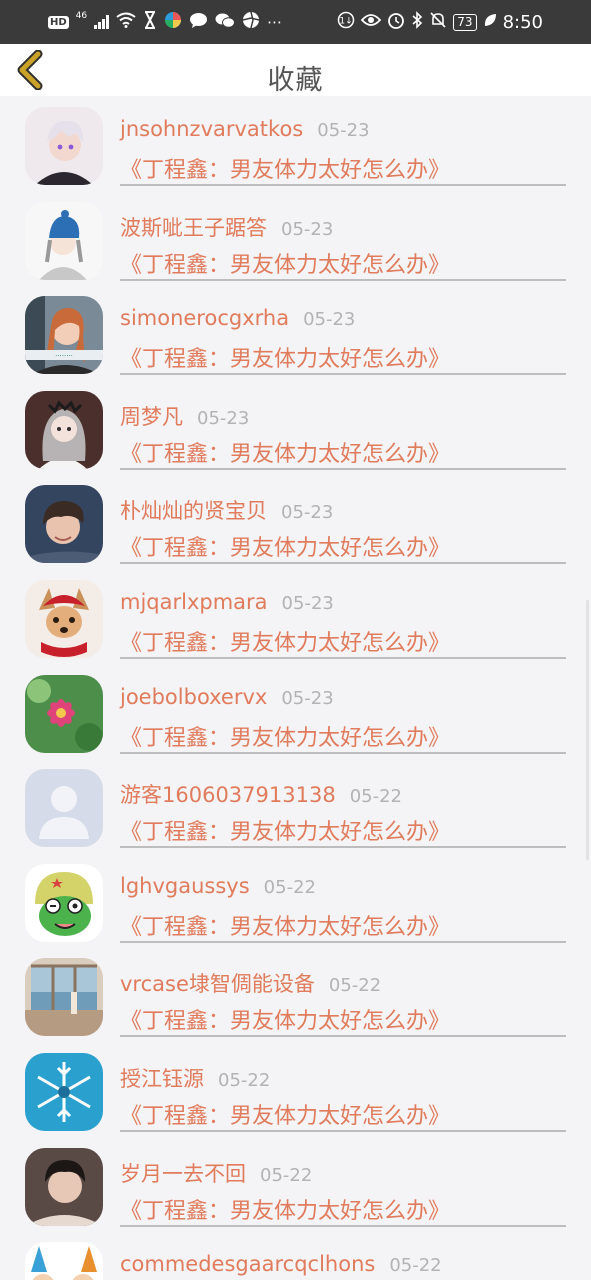 The width and height of the screenshot is (591, 1280). I want to click on page-title: 收藏, so click(295, 80).